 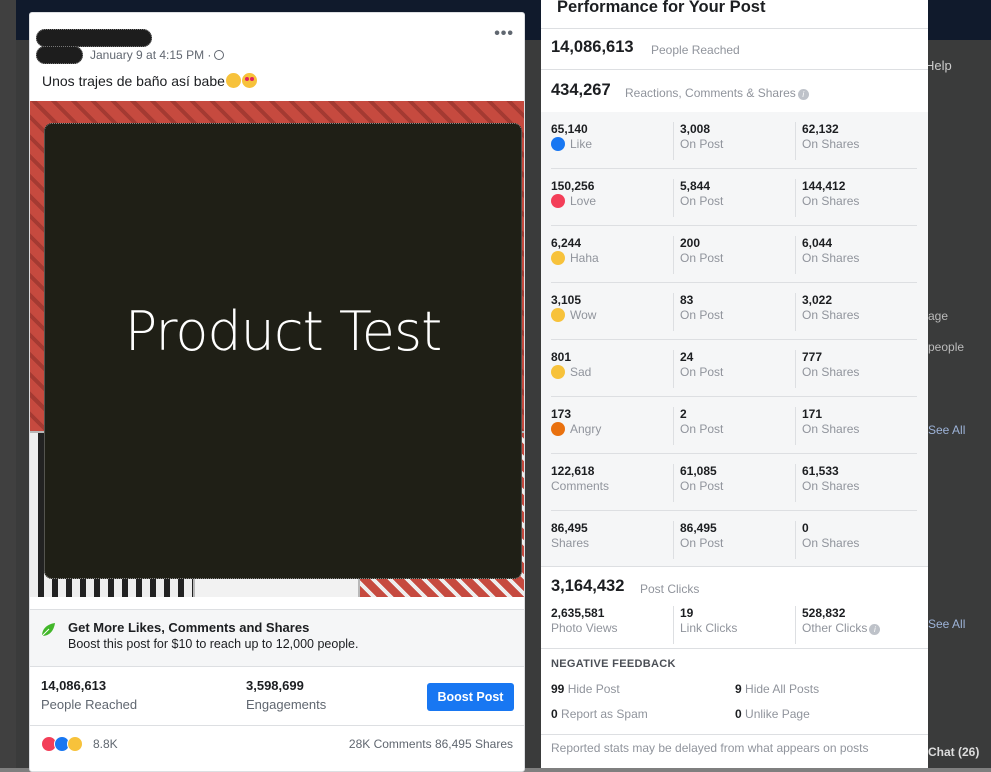 What do you see at coordinates (249, 80) in the screenshot?
I see `heart-eyes-icon` at bounding box center [249, 80].